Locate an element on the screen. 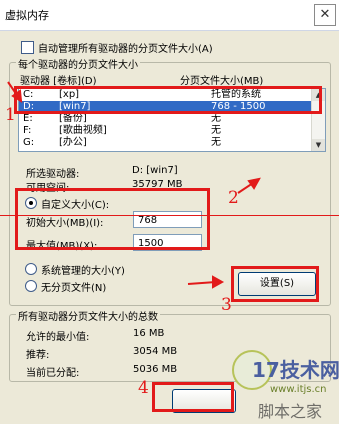  watermark-site: 17技术网 is located at coordinates (295, 370).